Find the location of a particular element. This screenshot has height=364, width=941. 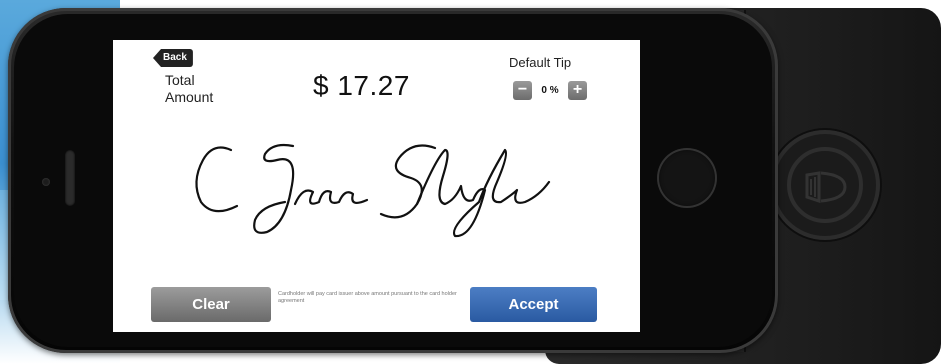

total-amount-label: Total Amount is located at coordinates (189, 88).